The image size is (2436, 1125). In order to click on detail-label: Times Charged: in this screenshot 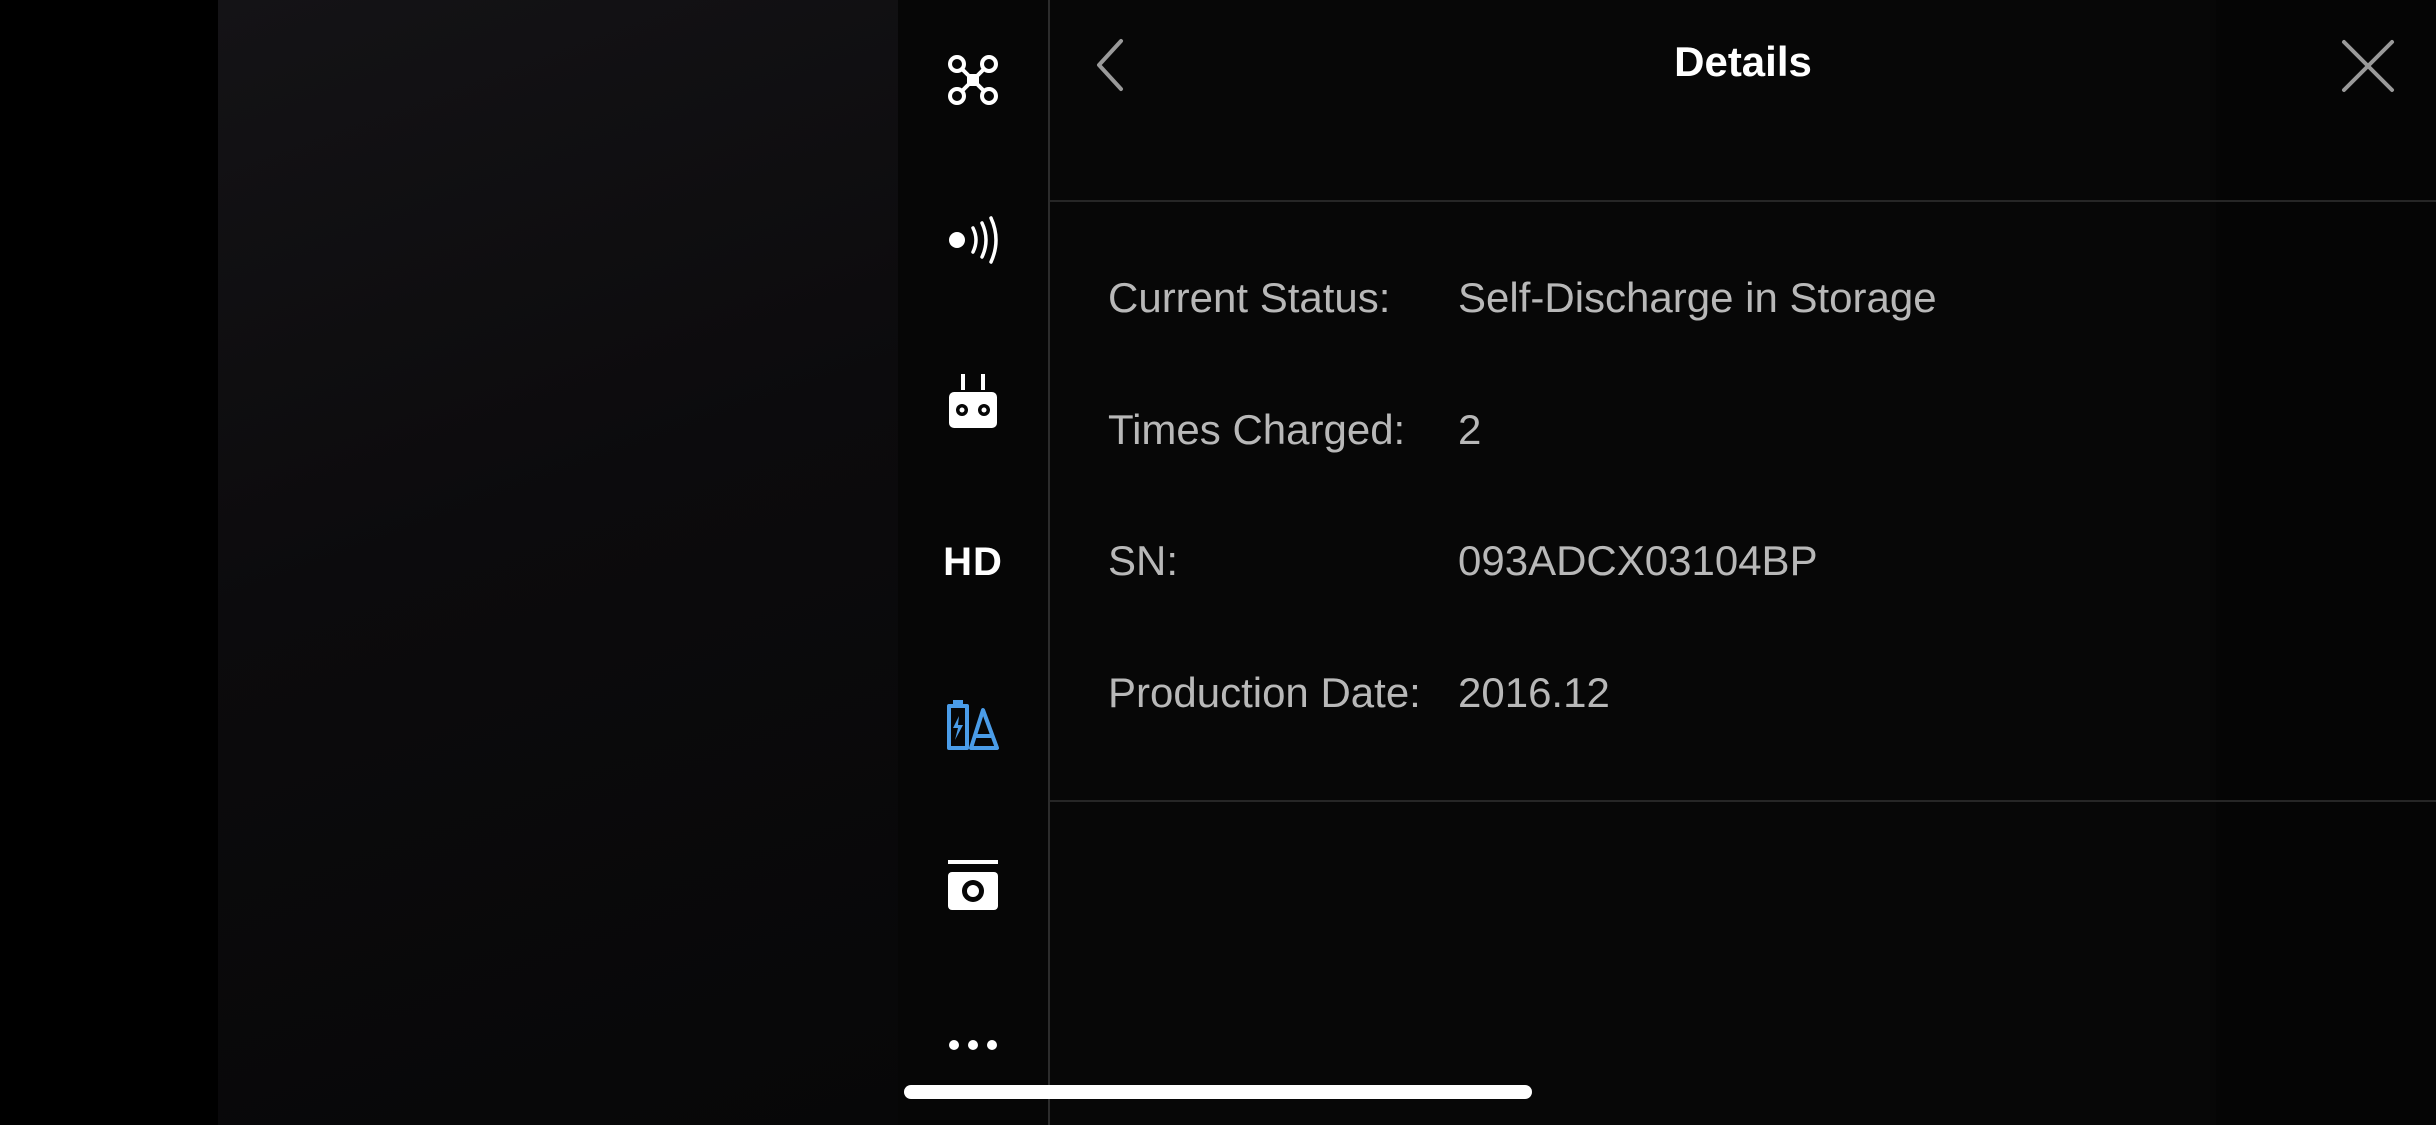, I will do `click(1257, 429)`.